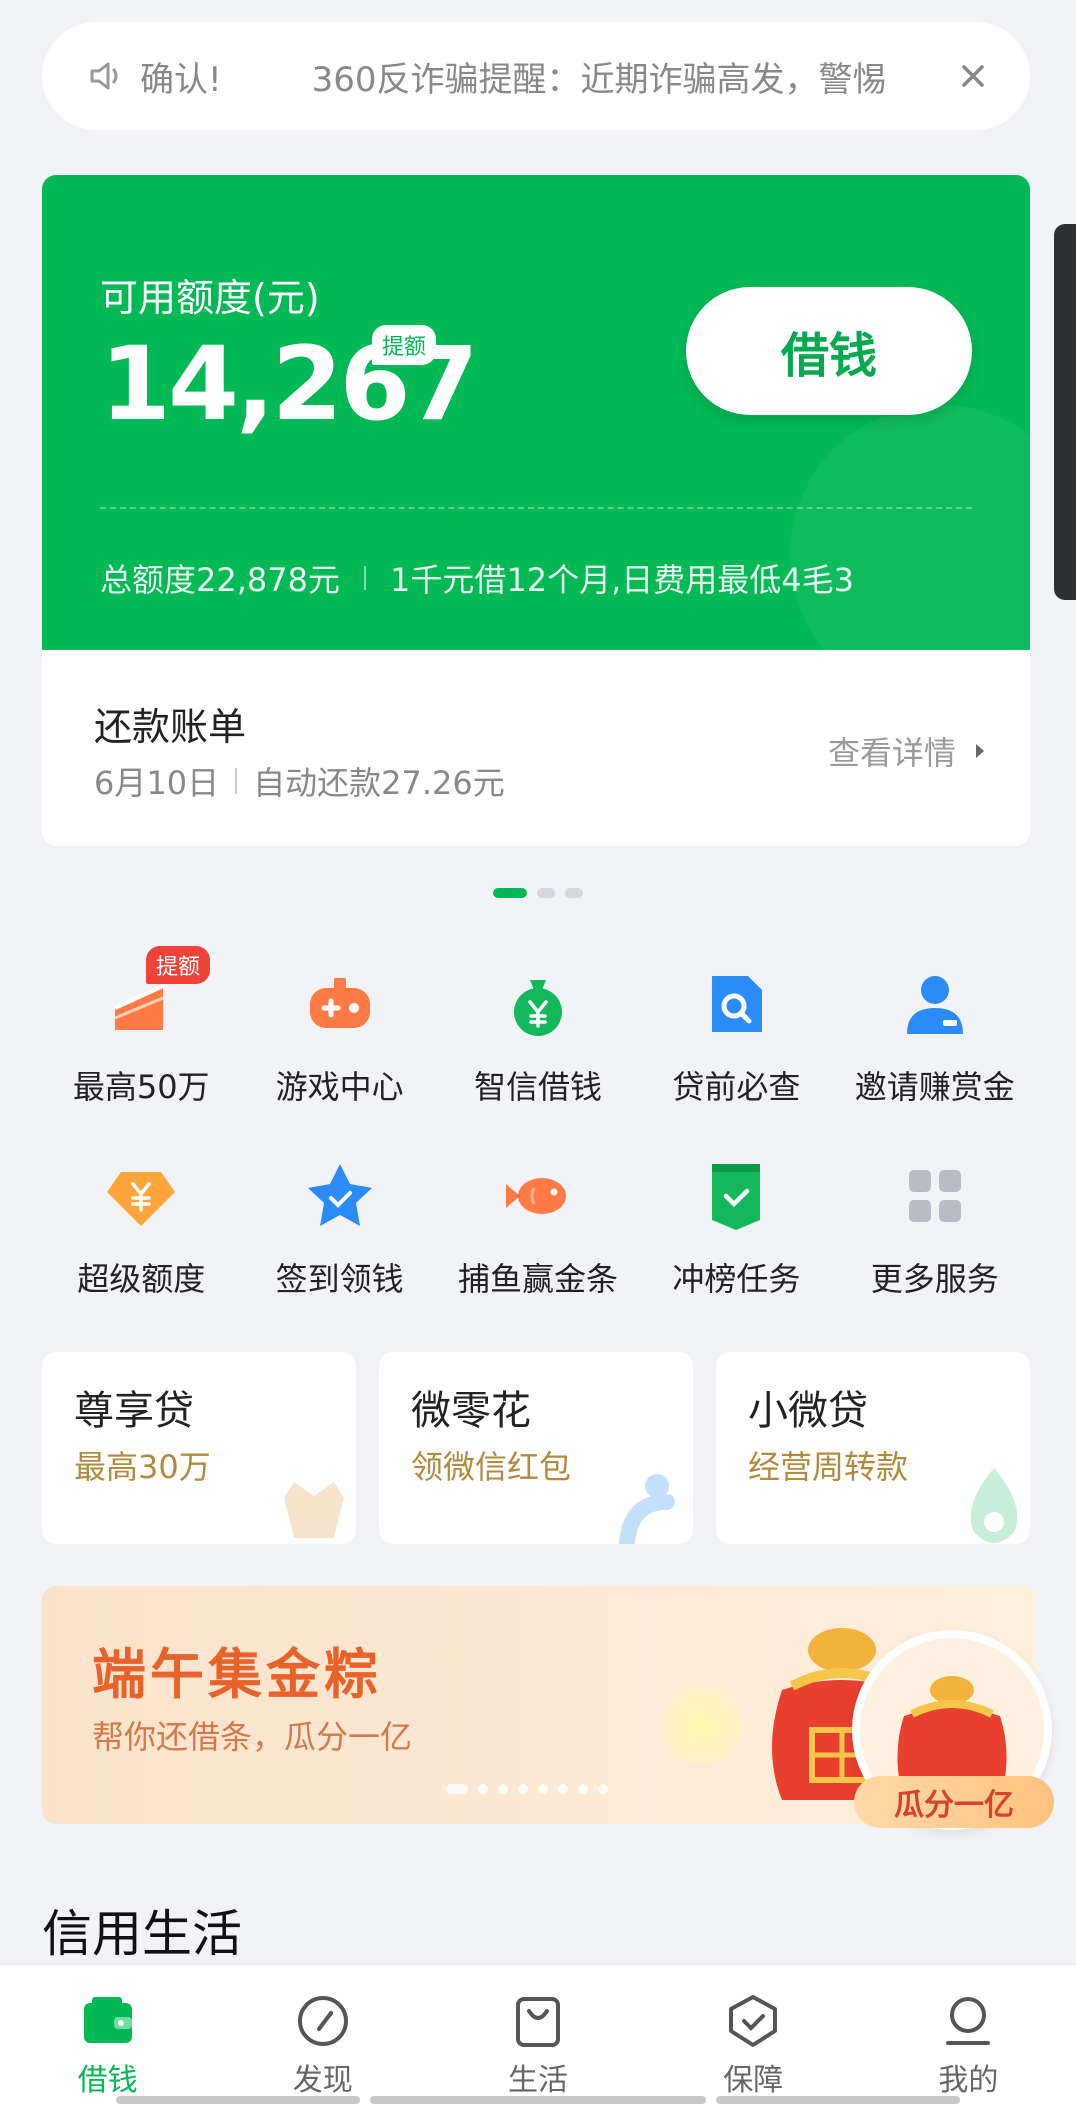 This screenshot has height=2108, width=1076. Describe the element at coordinates (538, 2080) in the screenshot. I see `tab-label: 生活` at that location.